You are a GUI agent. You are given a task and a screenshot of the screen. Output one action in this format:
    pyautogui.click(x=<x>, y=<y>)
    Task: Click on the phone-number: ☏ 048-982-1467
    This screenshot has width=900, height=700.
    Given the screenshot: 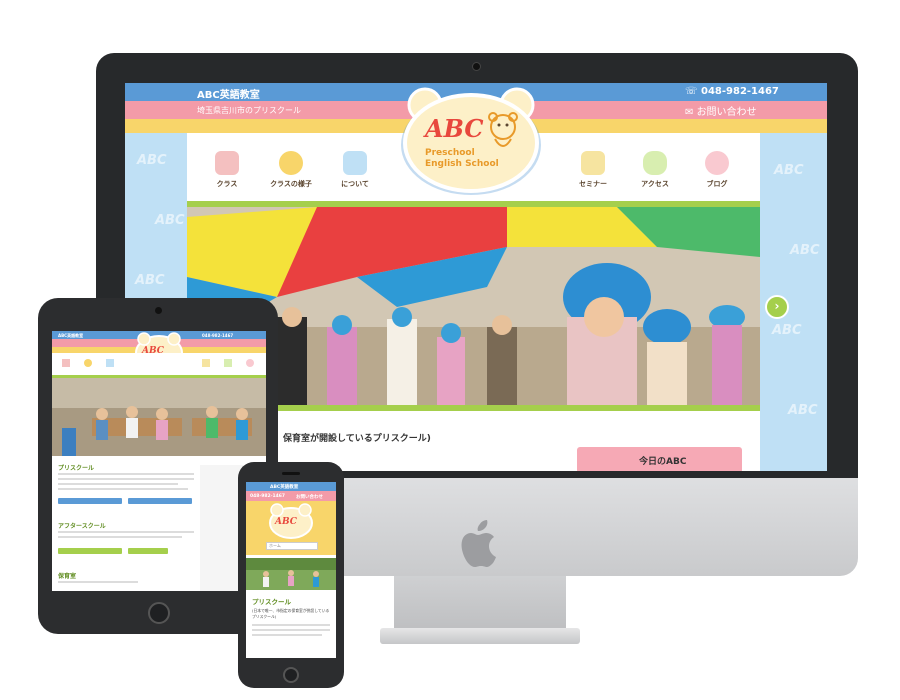 What is the action you would take?
    pyautogui.click(x=732, y=91)
    